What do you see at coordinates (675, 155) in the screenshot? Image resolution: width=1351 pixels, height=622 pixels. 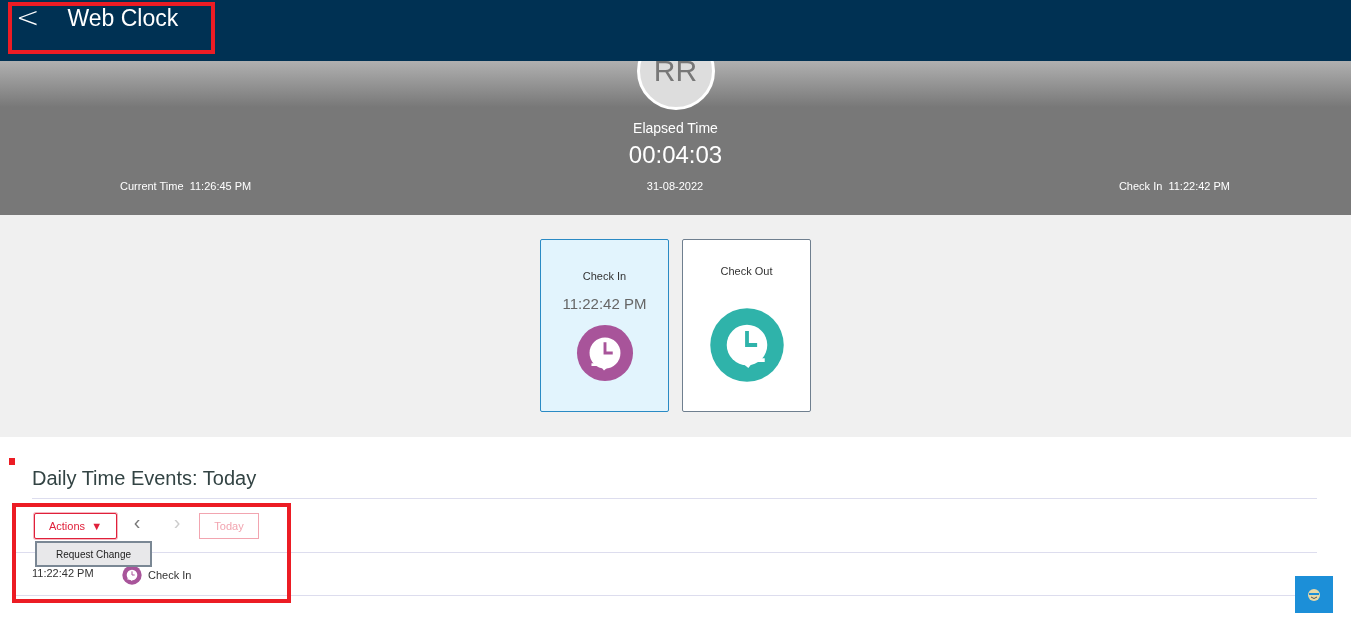 I see `elapsed-time: 00:04:03` at bounding box center [675, 155].